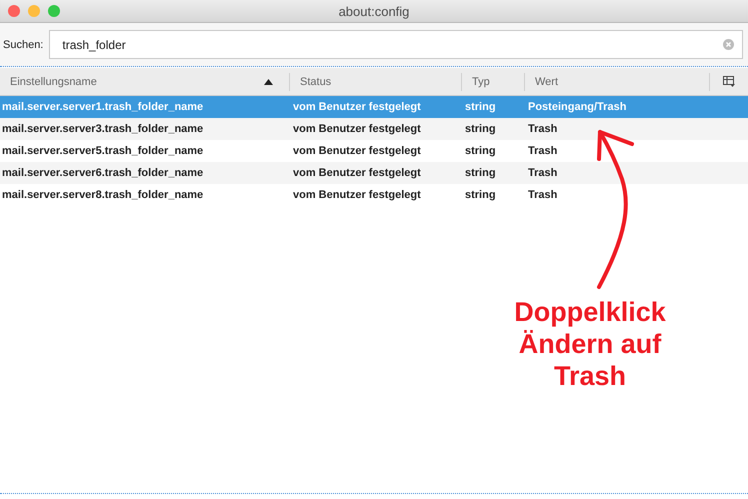  What do you see at coordinates (34, 11) in the screenshot?
I see `minimize-icon` at bounding box center [34, 11].